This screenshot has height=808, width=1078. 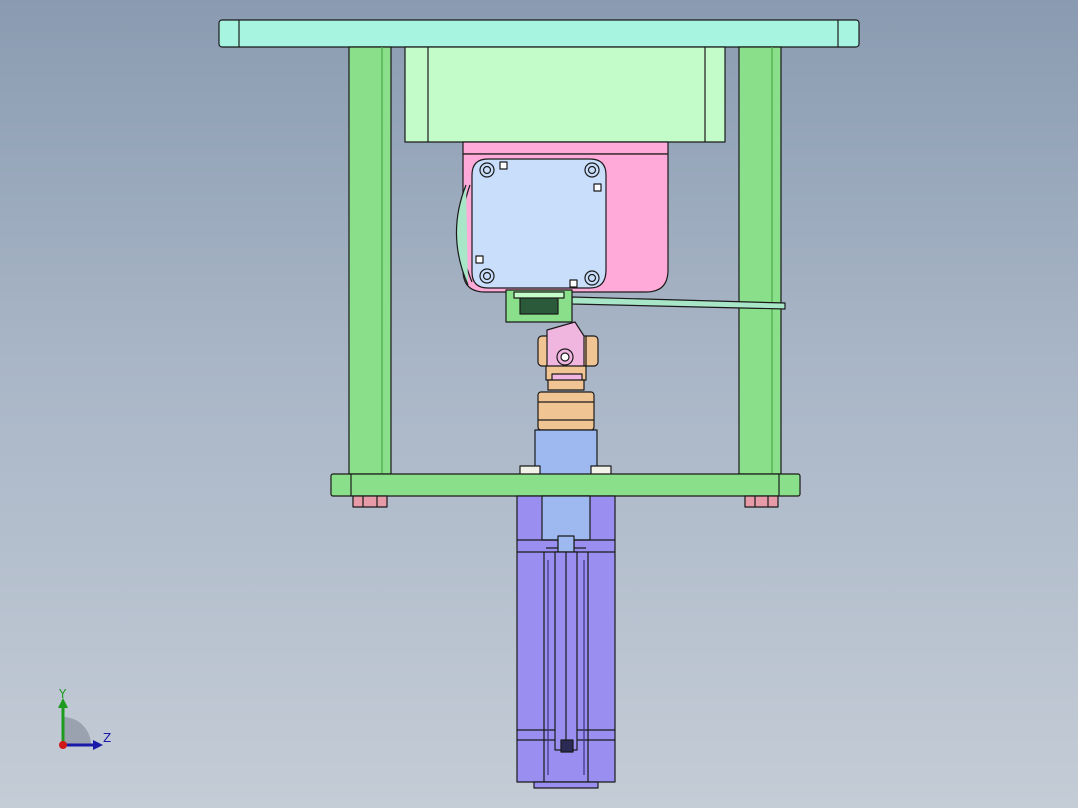 What do you see at coordinates (761, 501) in the screenshot?
I see `right-nut` at bounding box center [761, 501].